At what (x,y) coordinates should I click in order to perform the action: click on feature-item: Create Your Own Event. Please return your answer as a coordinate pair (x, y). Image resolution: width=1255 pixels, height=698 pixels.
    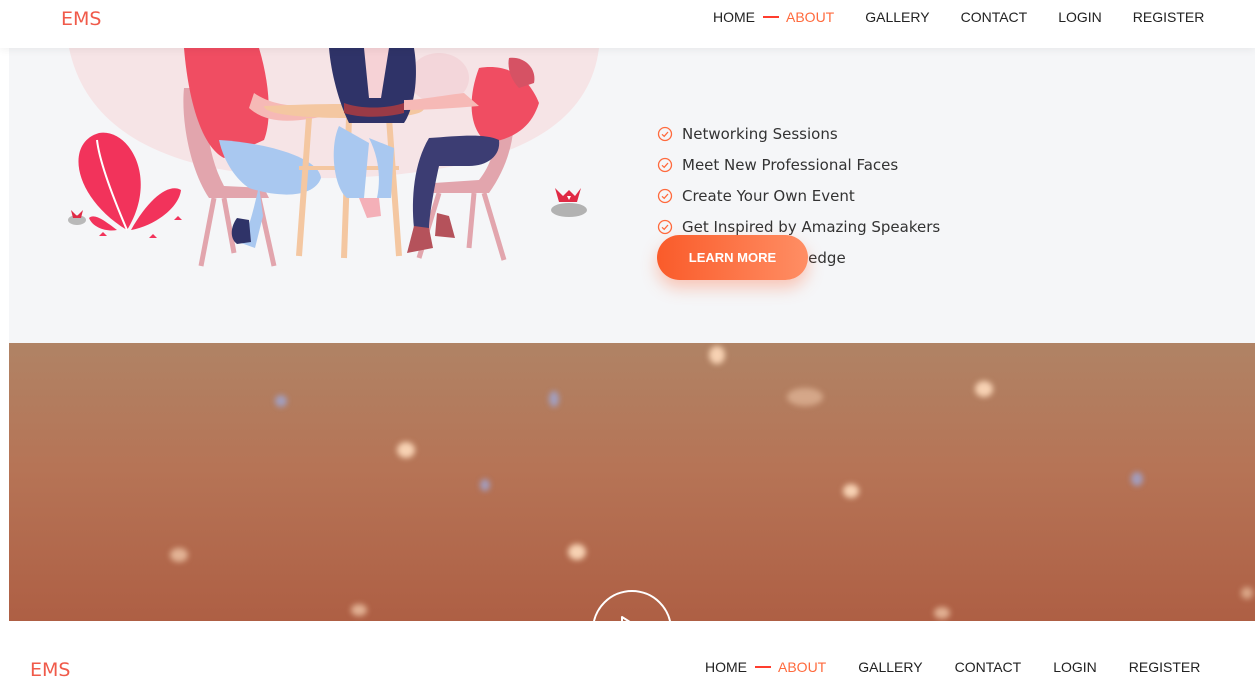
    Looking at the image, I should click on (798, 195).